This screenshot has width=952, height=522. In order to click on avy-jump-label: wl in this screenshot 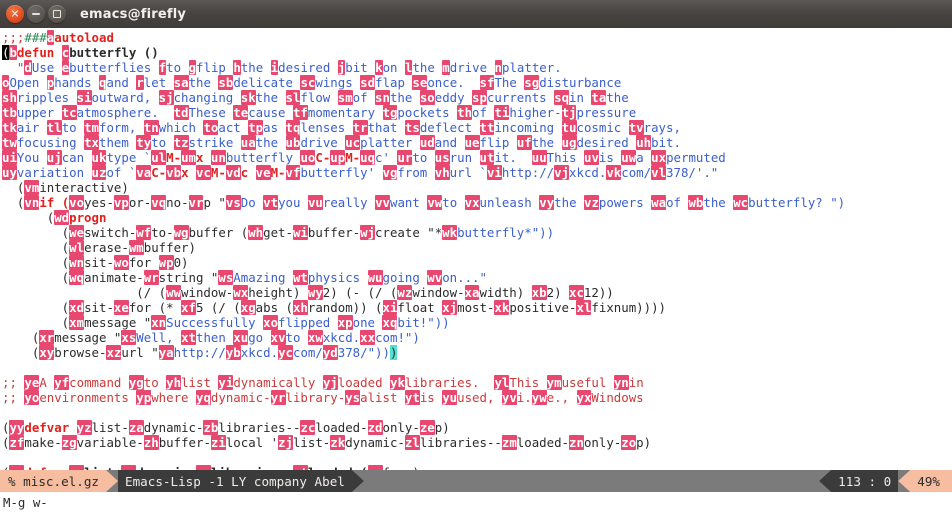, I will do `click(77, 247)`.